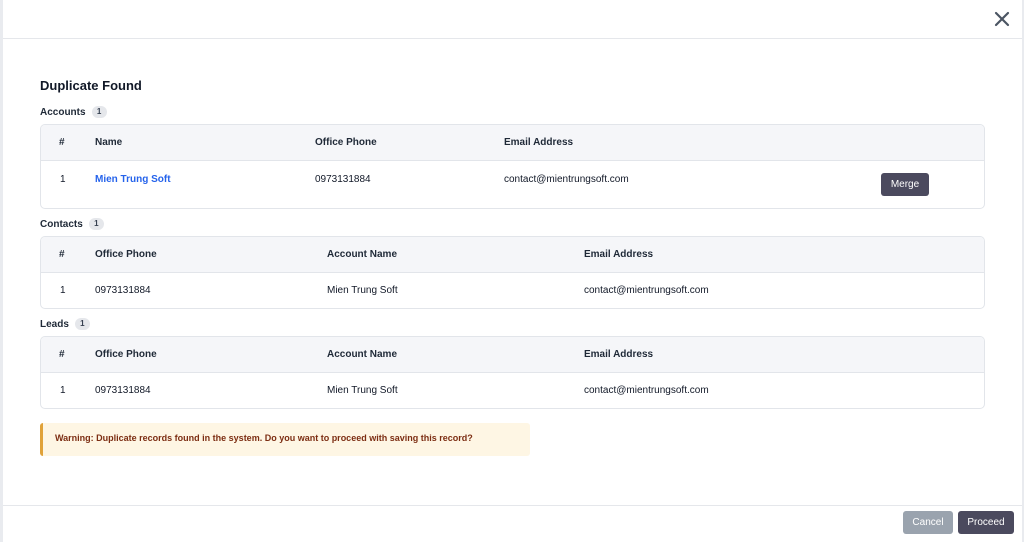  Describe the element at coordinates (928, 522) in the screenshot. I see `cancel-button: Cancel` at that location.